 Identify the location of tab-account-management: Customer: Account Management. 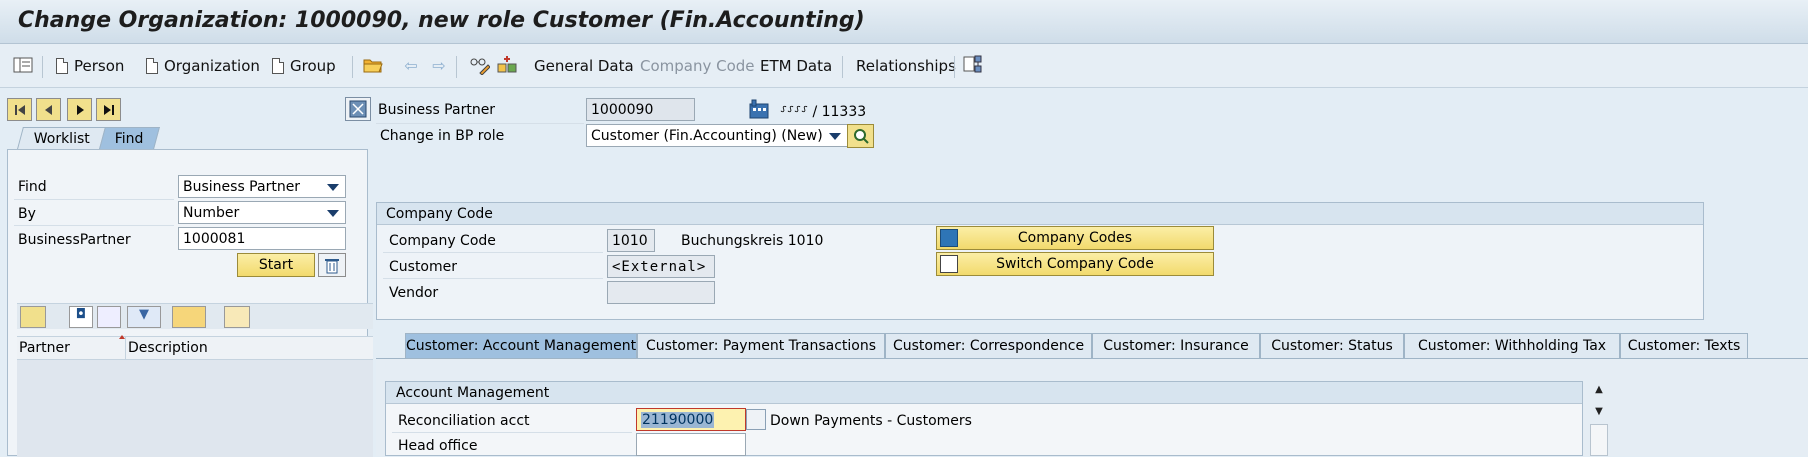
(521, 345).